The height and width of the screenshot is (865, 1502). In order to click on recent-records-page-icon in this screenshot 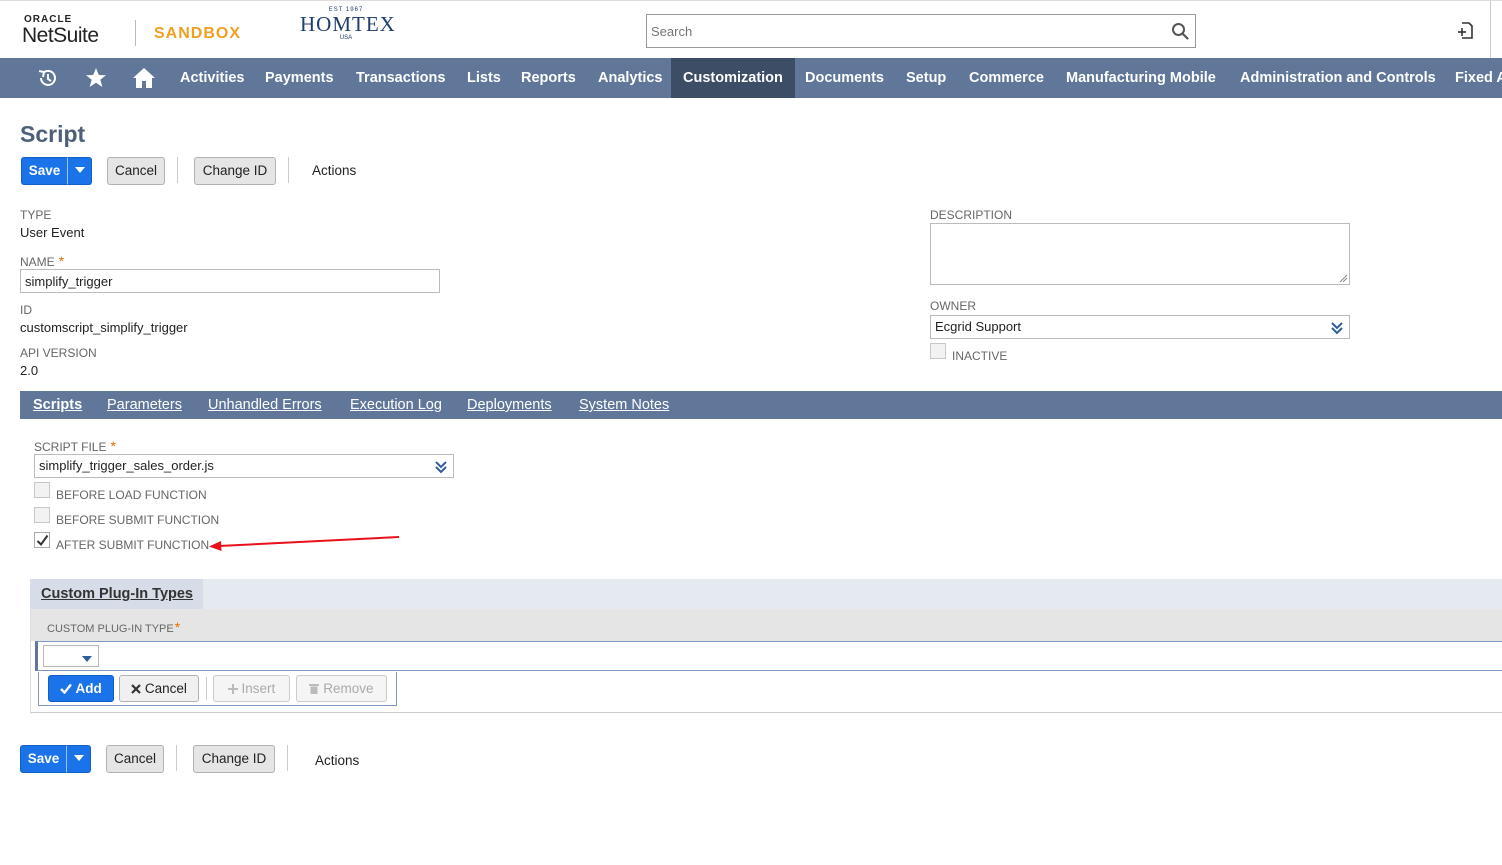, I will do `click(1466, 31)`.